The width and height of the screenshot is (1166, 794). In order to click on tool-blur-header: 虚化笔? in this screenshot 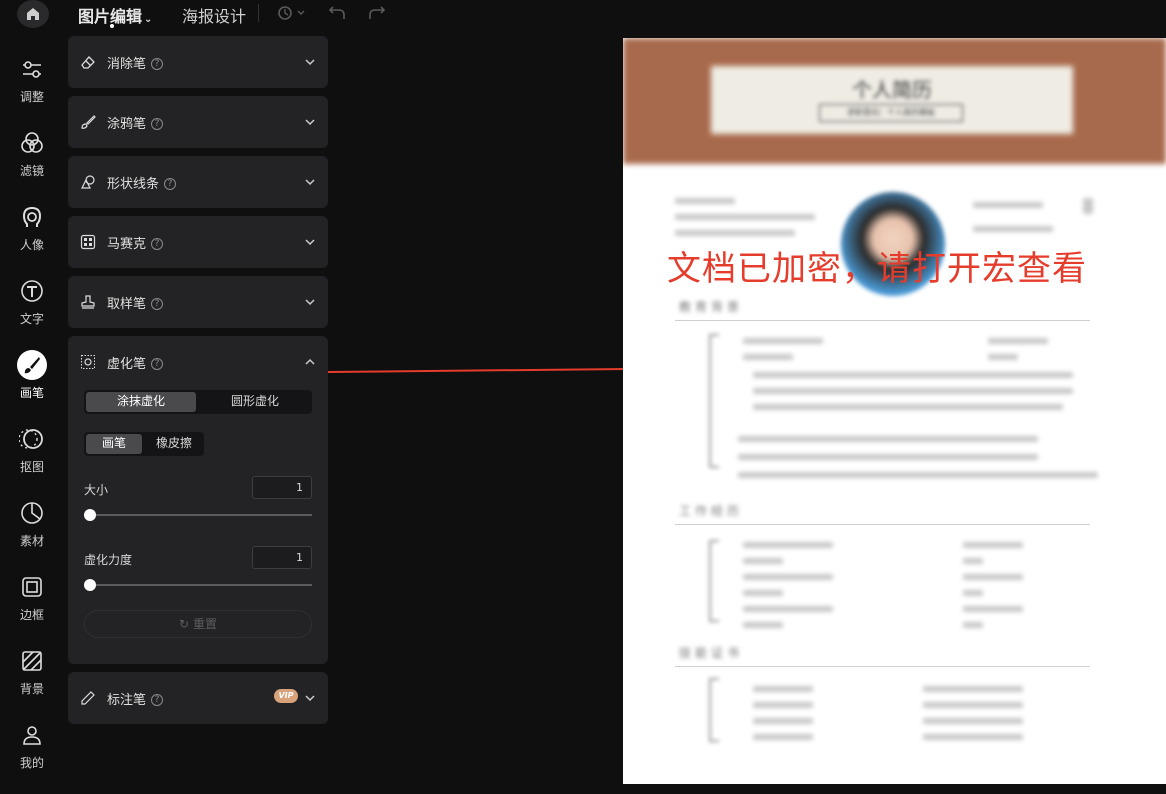, I will do `click(198, 362)`.